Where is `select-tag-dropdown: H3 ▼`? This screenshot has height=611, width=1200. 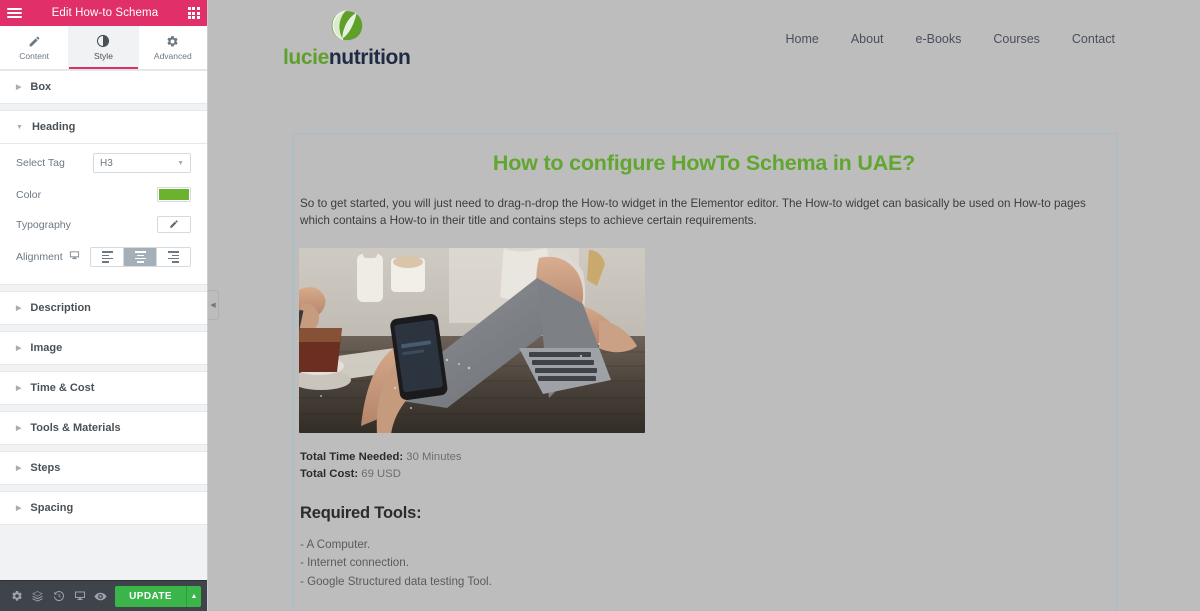
select-tag-dropdown: H3 ▼ is located at coordinates (142, 163).